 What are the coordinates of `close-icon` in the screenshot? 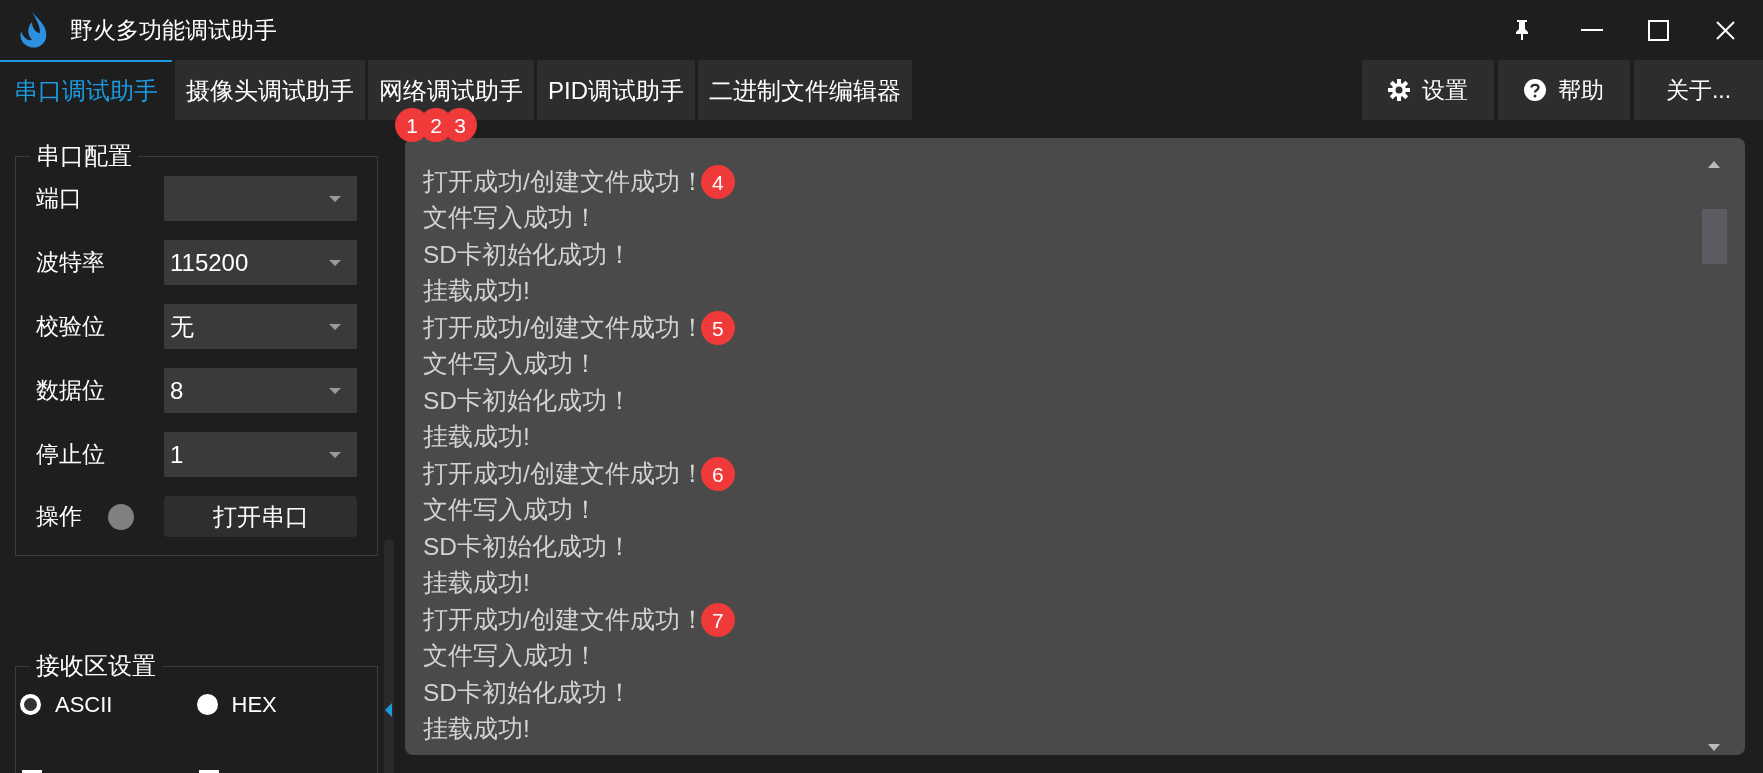 It's located at (1725, 30).